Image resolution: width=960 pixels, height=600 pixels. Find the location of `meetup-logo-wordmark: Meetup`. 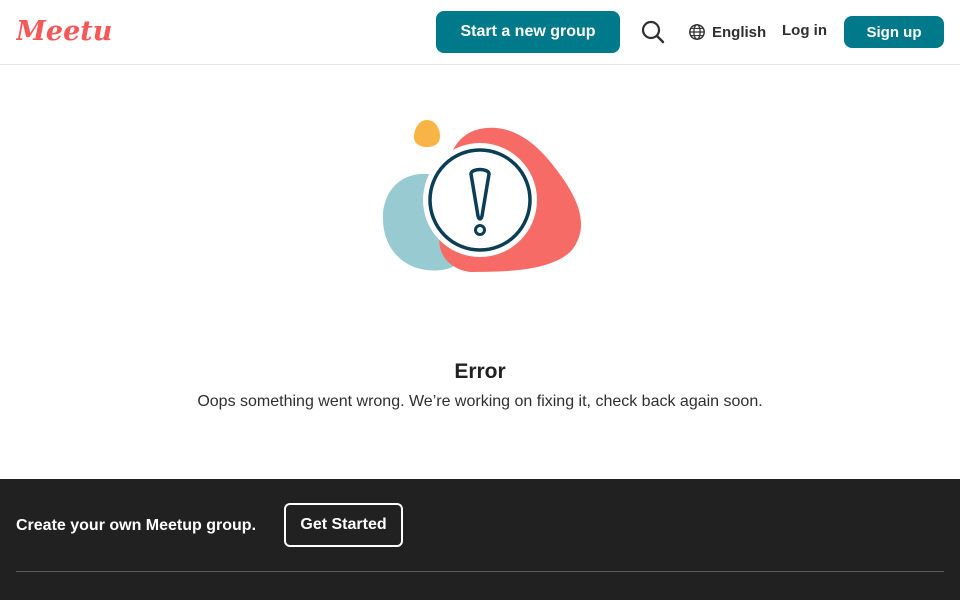

meetup-logo-wordmark: Meetup is located at coordinates (73, 31).